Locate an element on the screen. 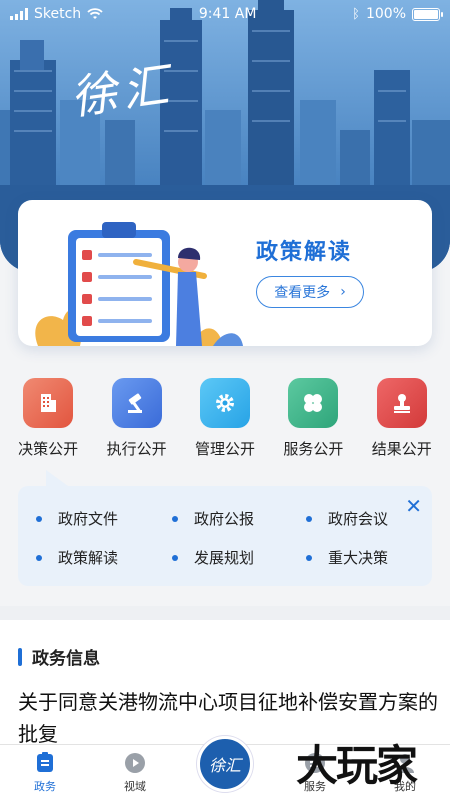  clipboard-illustration is located at coordinates (139, 284).